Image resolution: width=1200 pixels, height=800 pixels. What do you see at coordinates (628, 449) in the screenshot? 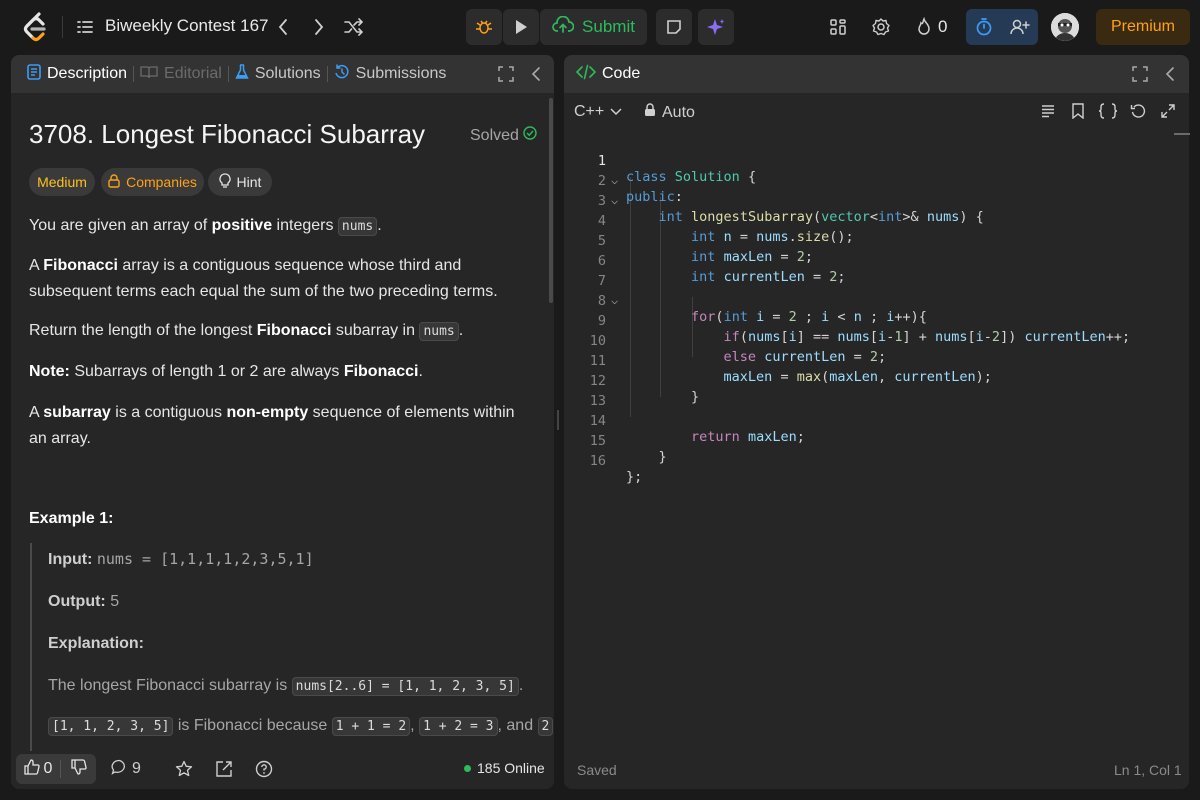
I see `code-line: 15 }` at bounding box center [628, 449].